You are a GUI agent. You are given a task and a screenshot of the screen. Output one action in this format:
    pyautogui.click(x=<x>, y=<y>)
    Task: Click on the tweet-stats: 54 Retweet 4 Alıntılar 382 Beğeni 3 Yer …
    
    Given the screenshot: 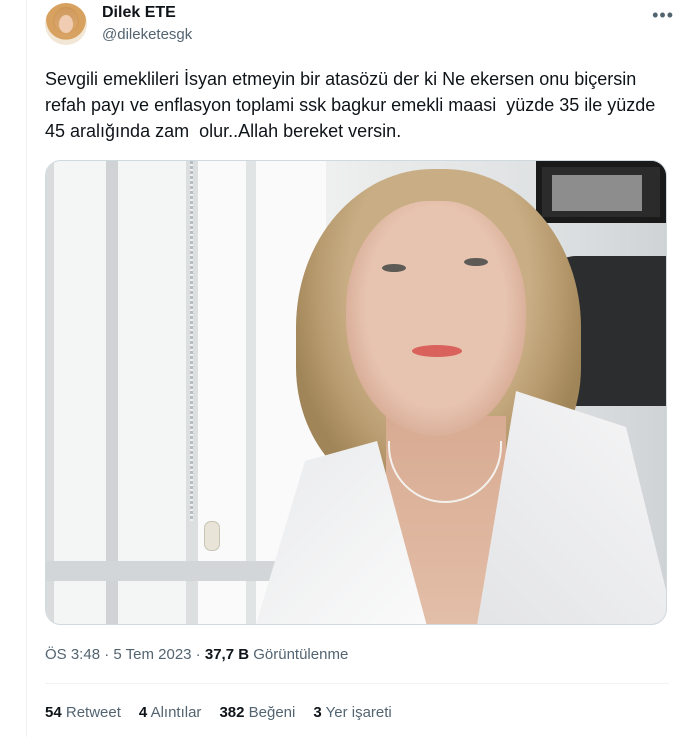 What is the action you would take?
    pyautogui.click(x=227, y=712)
    